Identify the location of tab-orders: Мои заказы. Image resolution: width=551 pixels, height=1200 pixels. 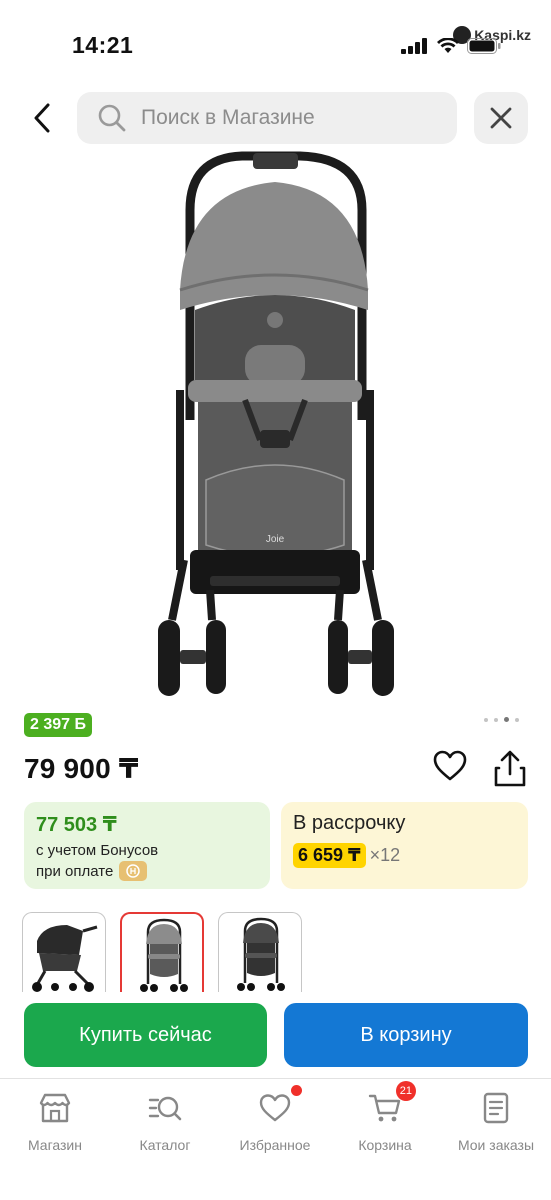
(496, 1122).